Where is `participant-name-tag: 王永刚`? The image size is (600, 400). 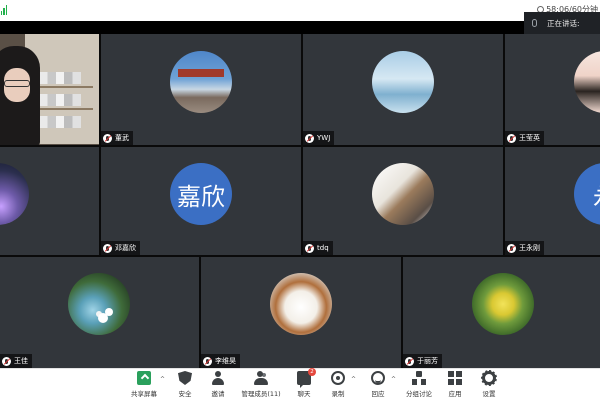 participant-name-tag: 王永刚 is located at coordinates (524, 248).